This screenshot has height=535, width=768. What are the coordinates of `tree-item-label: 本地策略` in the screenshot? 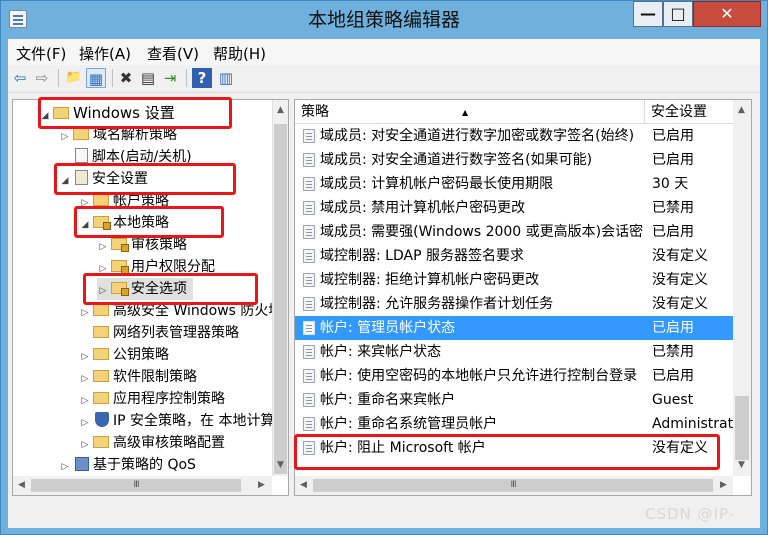 It's located at (141, 223).